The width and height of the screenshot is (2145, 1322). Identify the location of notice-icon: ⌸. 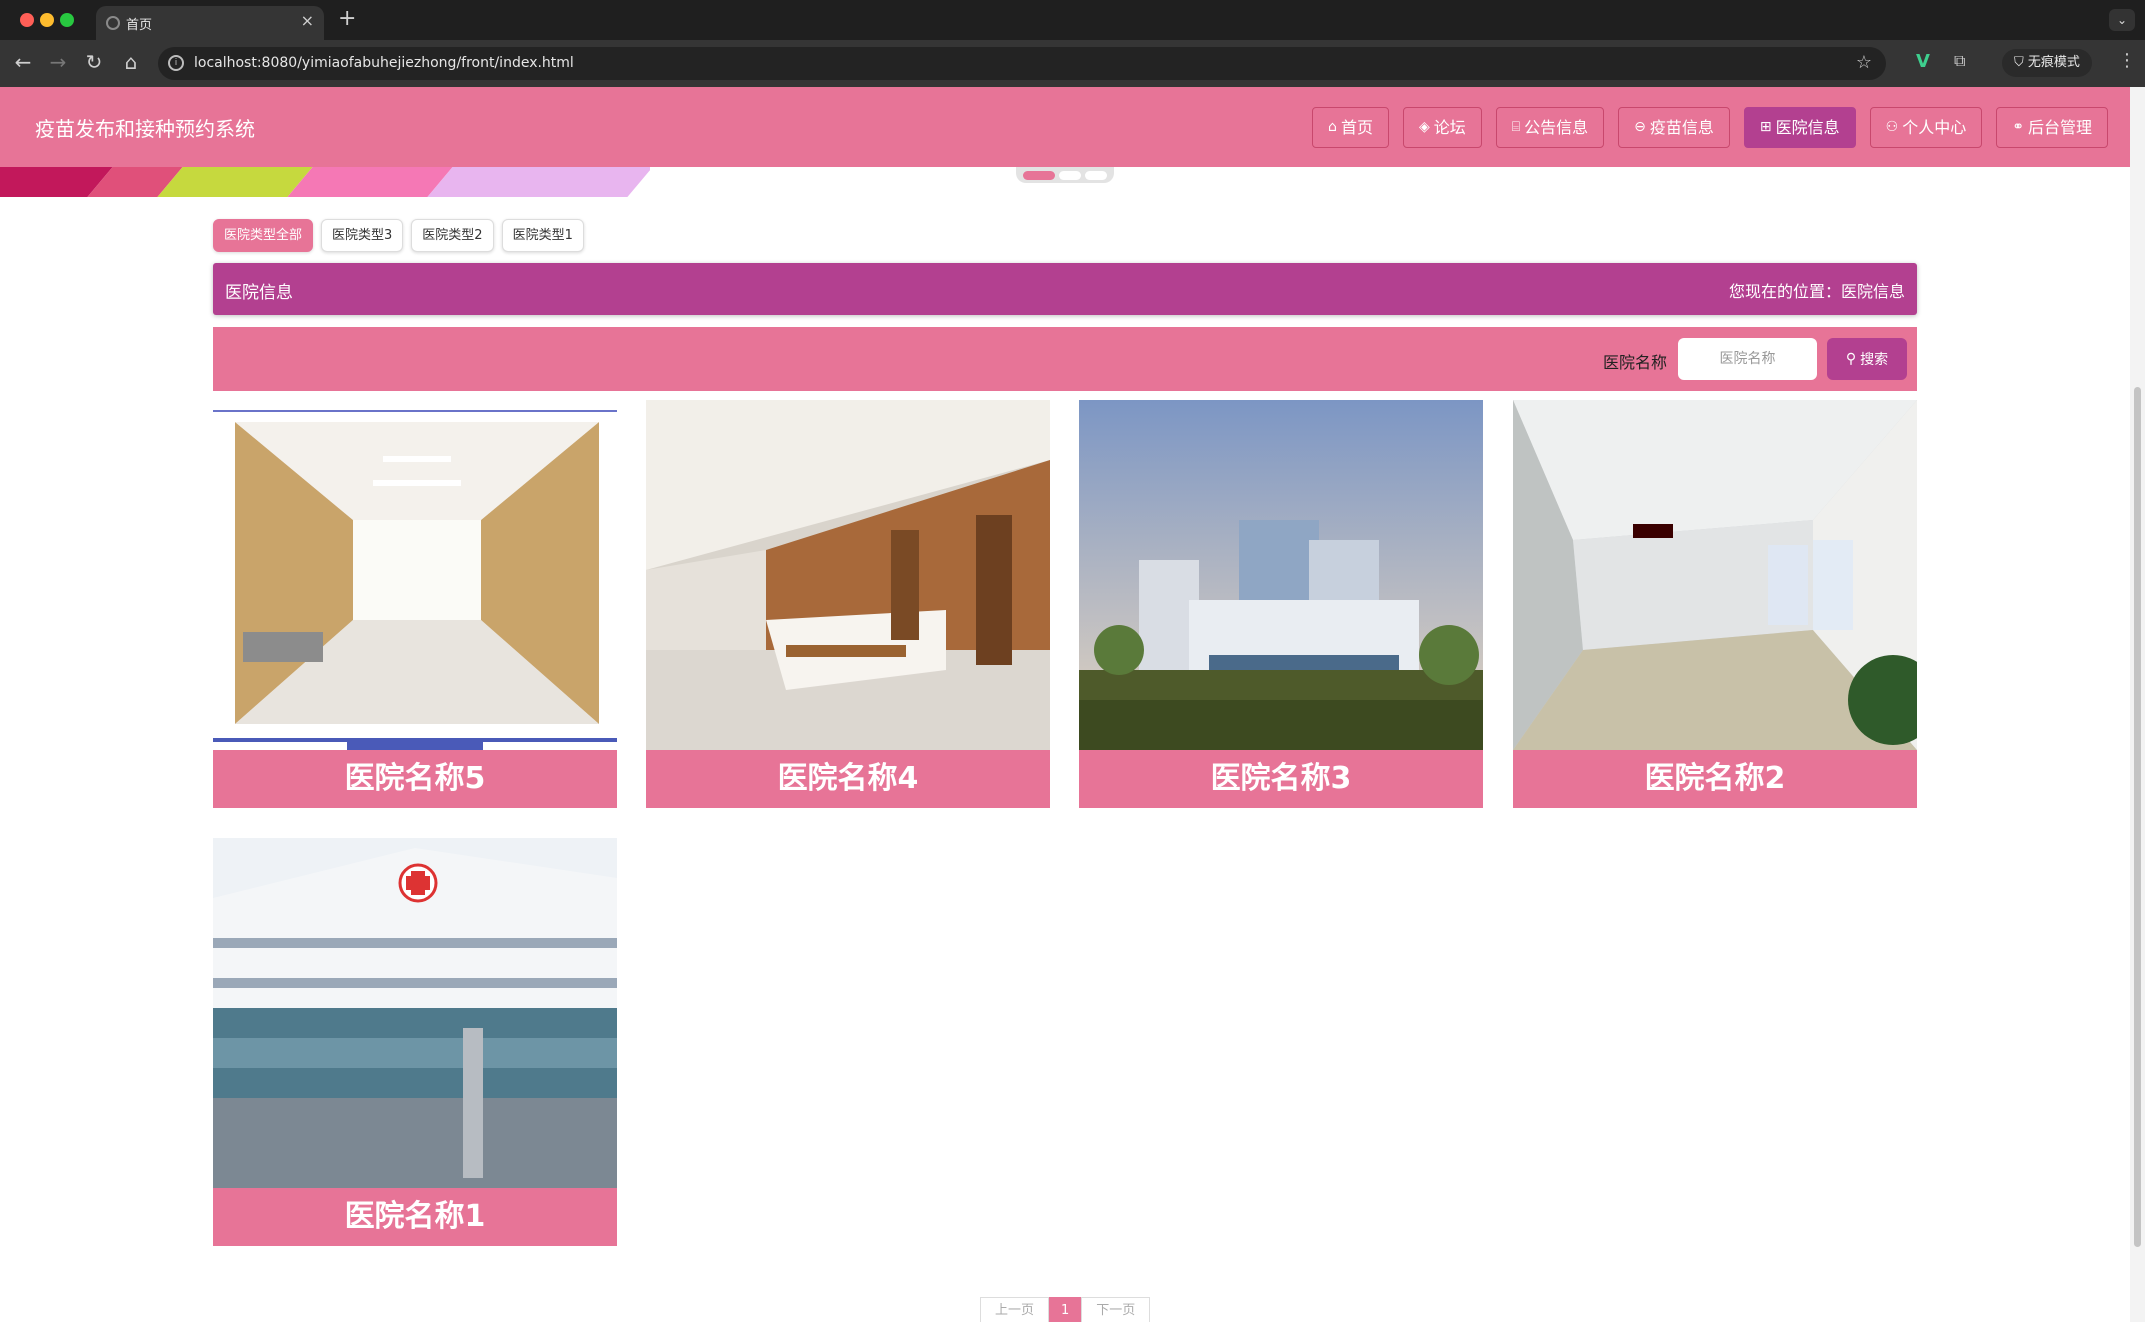
(1516, 127).